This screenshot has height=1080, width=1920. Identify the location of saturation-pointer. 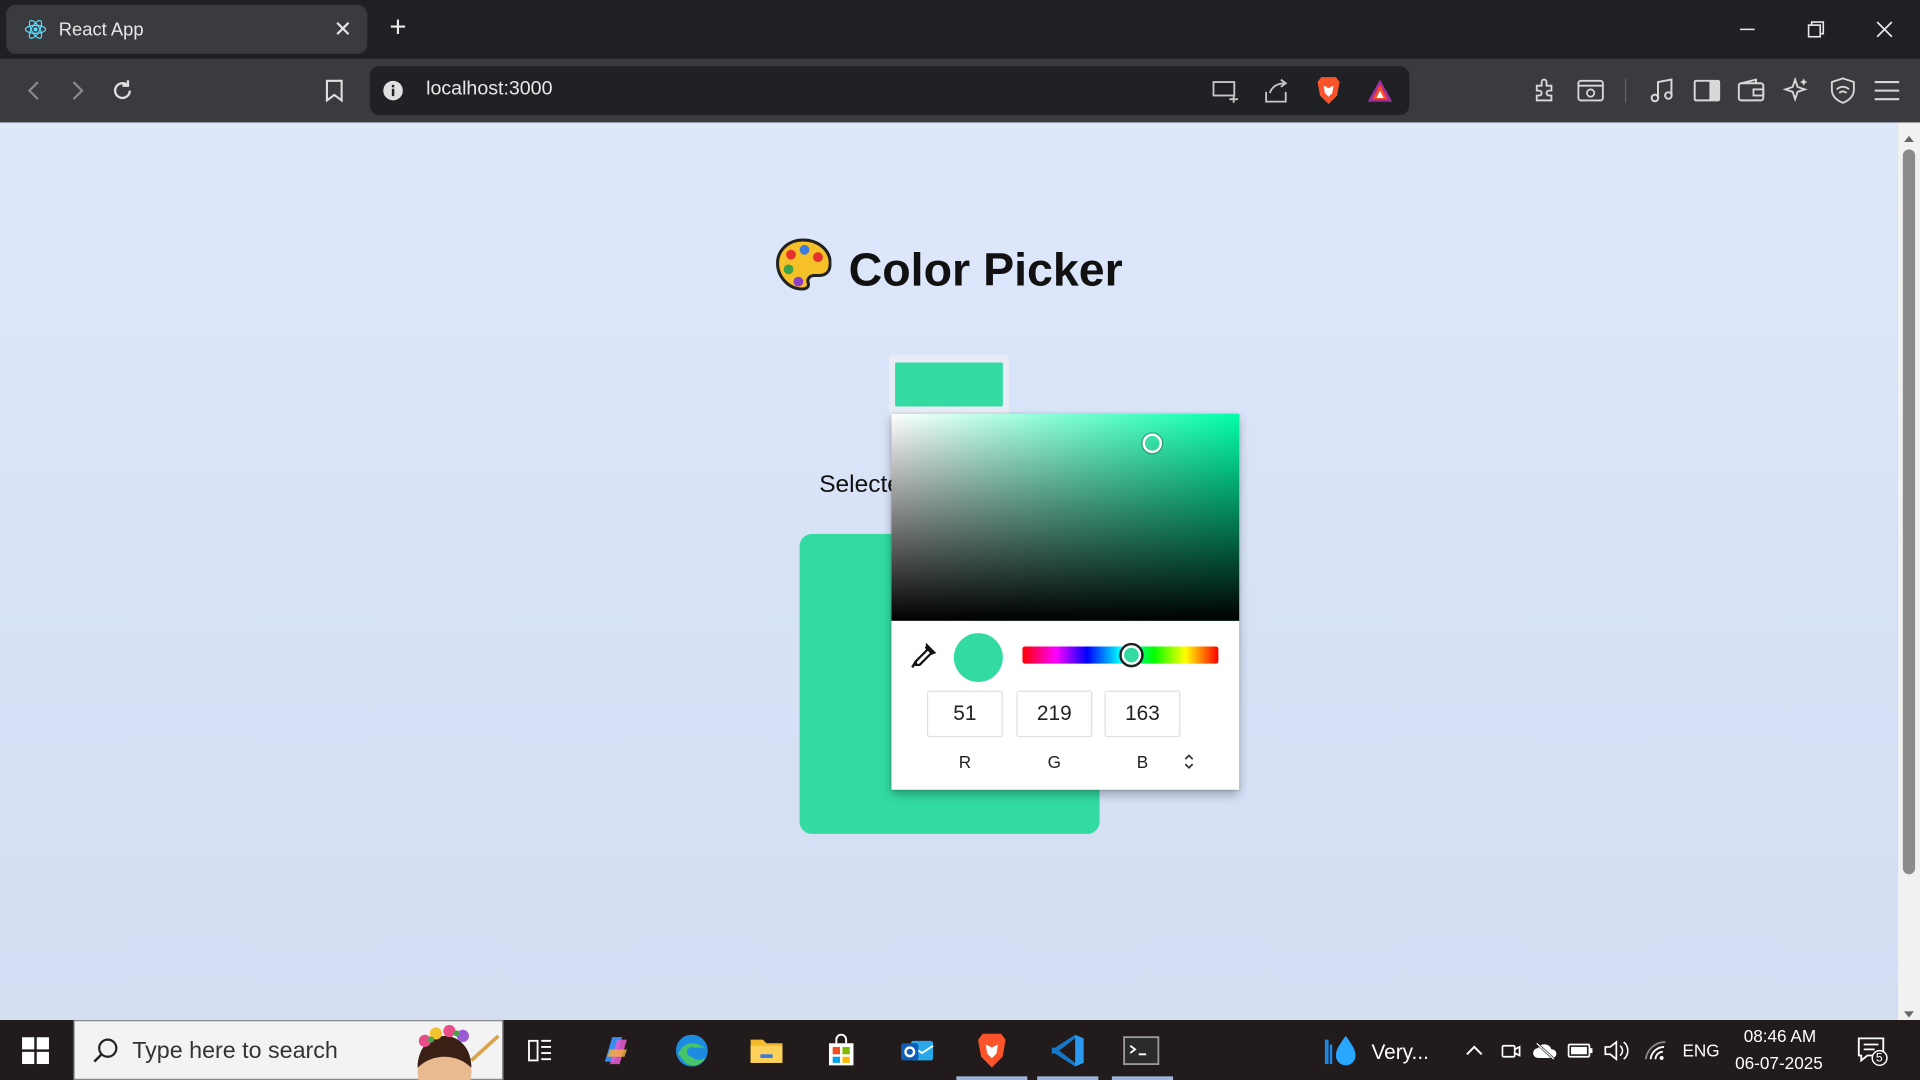
(1152, 443).